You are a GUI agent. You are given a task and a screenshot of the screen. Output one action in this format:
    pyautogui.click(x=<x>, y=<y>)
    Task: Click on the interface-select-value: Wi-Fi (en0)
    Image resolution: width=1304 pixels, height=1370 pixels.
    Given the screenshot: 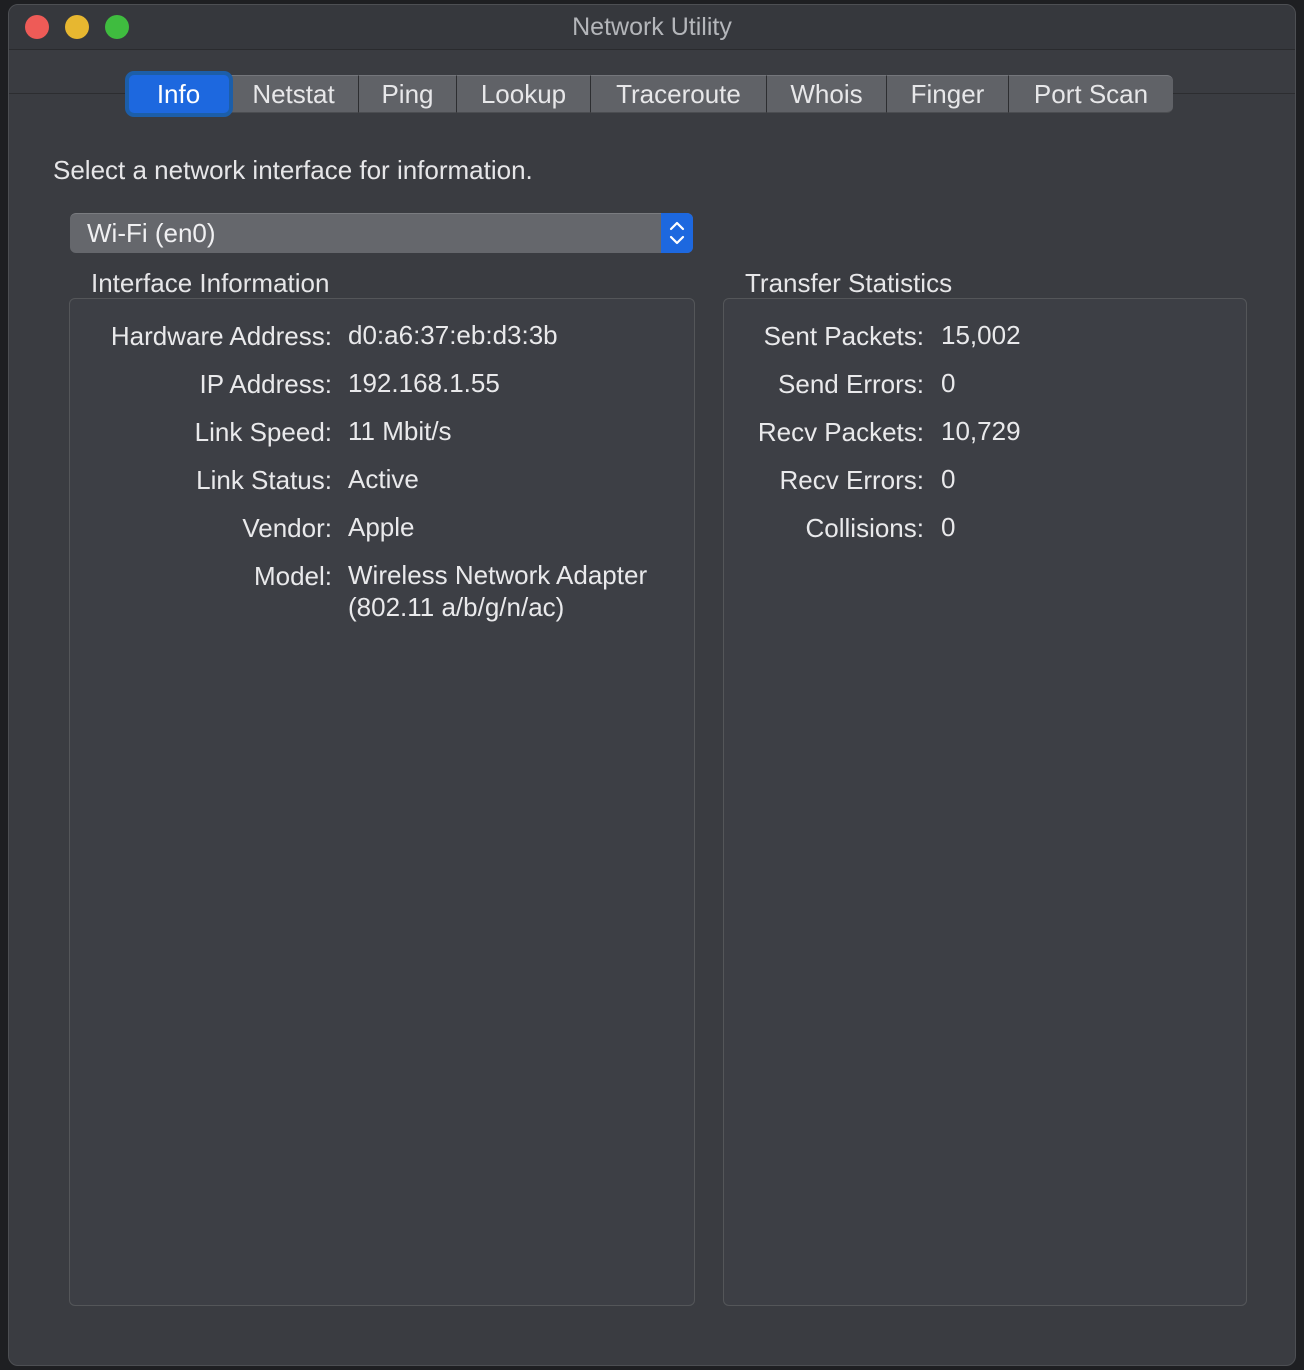 What is the action you would take?
    pyautogui.click(x=151, y=233)
    